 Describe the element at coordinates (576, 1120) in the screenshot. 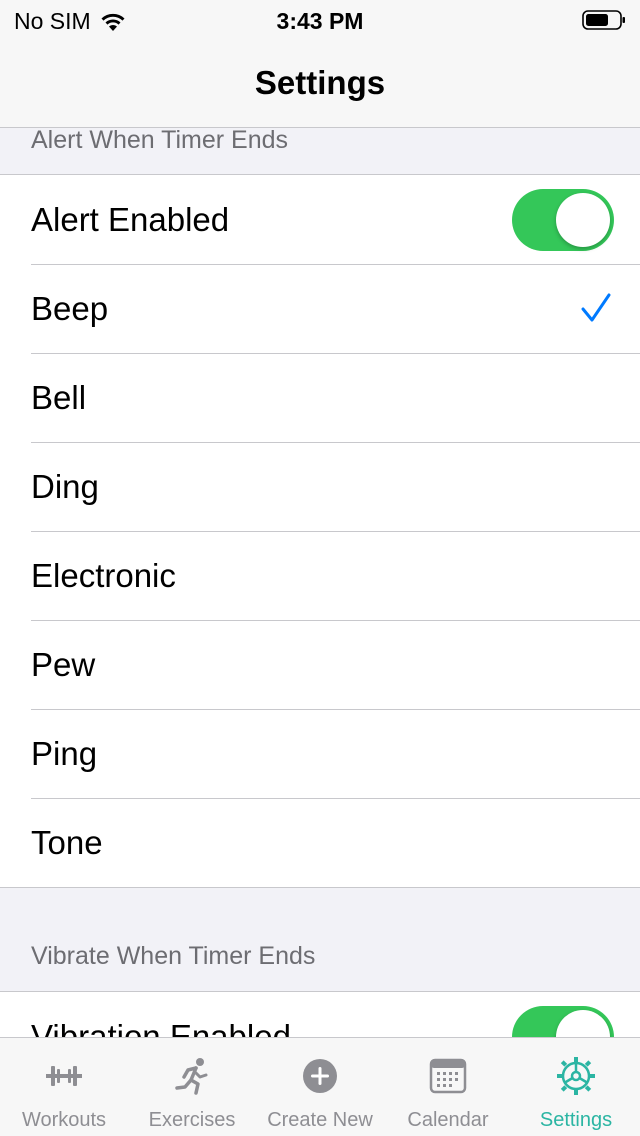

I see `tab-label: Settings` at that location.